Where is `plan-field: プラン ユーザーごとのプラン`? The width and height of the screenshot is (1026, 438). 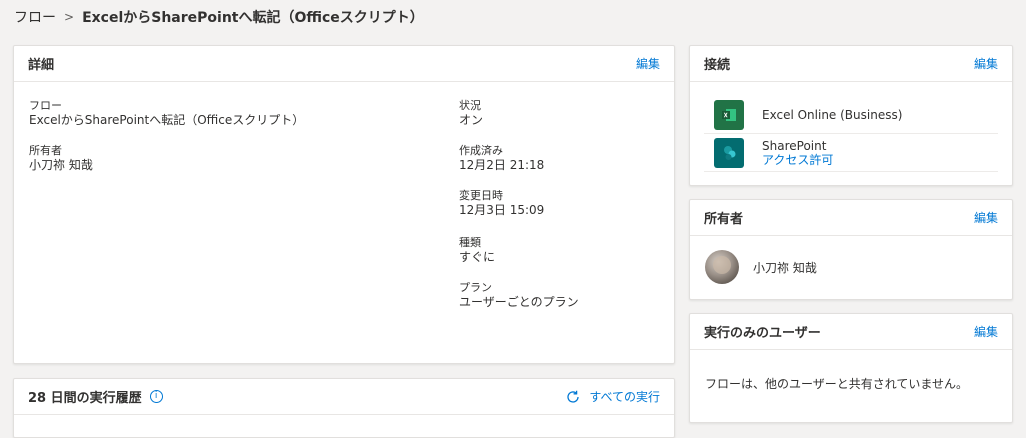 plan-field: プラン ユーザーごとのプラン is located at coordinates (519, 295).